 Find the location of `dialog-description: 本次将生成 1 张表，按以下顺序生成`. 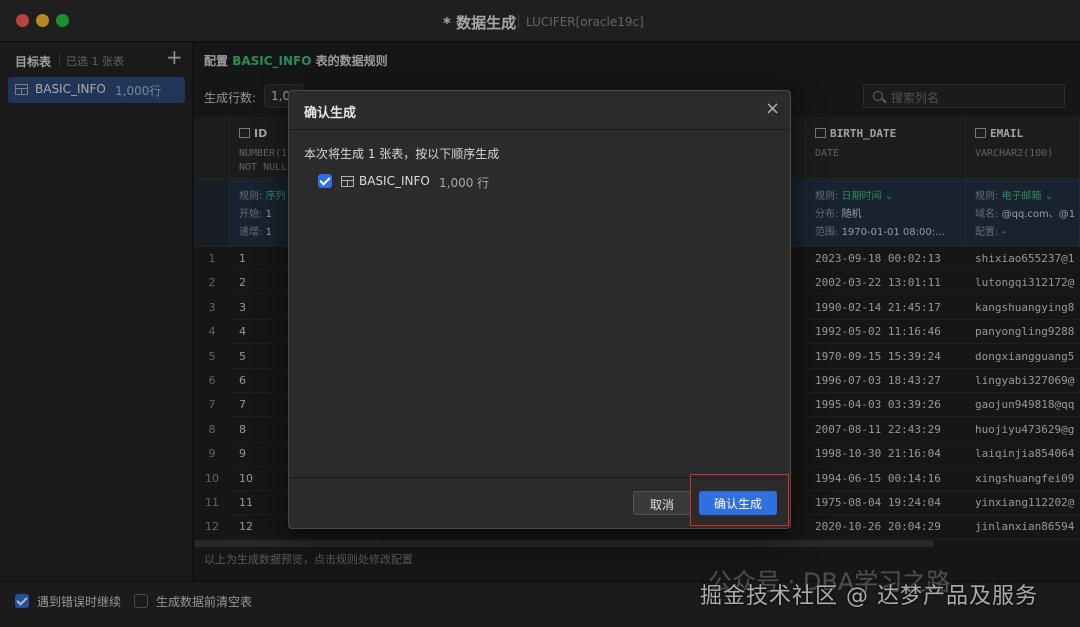

dialog-description: 本次将生成 1 张表，按以下顺序生成 is located at coordinates (402, 154).